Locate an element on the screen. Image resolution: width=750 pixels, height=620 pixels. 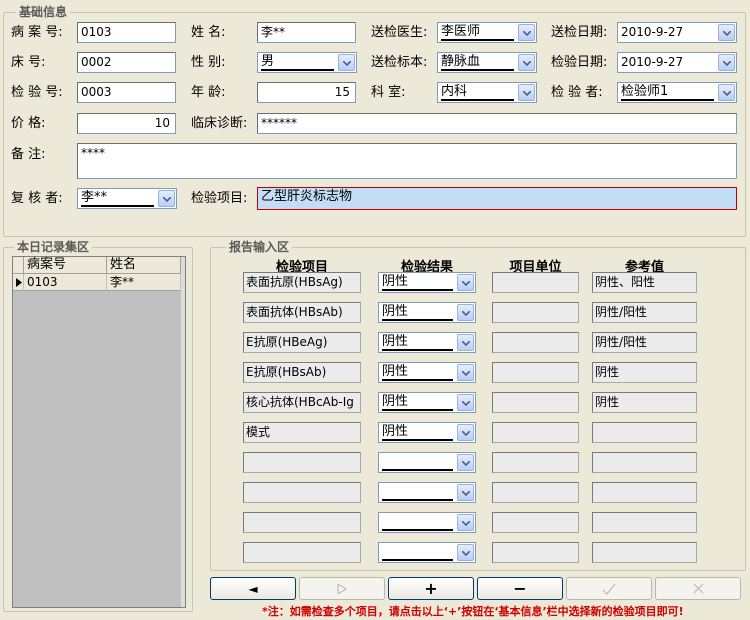
dept-select: 内科 is located at coordinates (487, 92).